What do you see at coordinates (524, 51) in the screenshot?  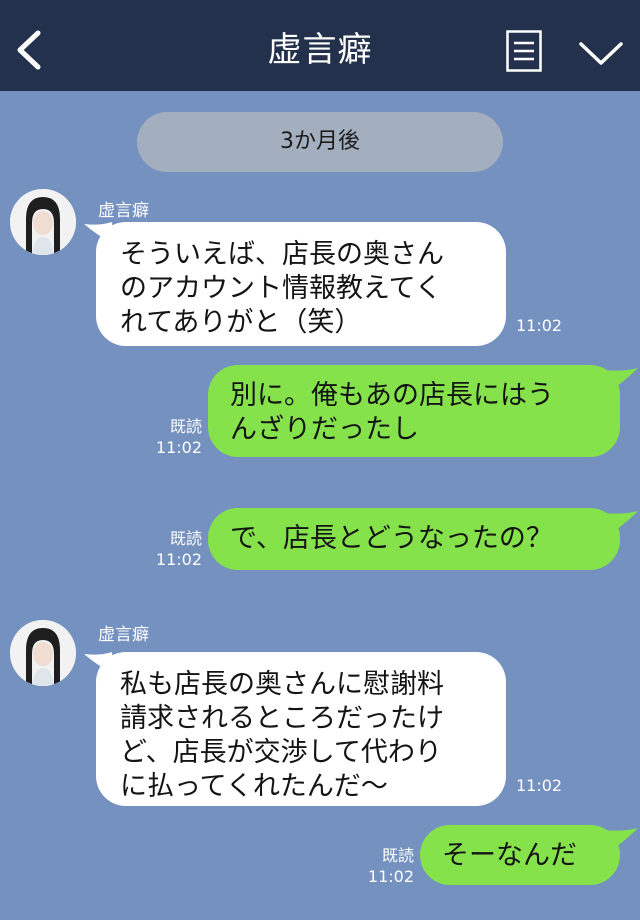 I see `menu-icon` at bounding box center [524, 51].